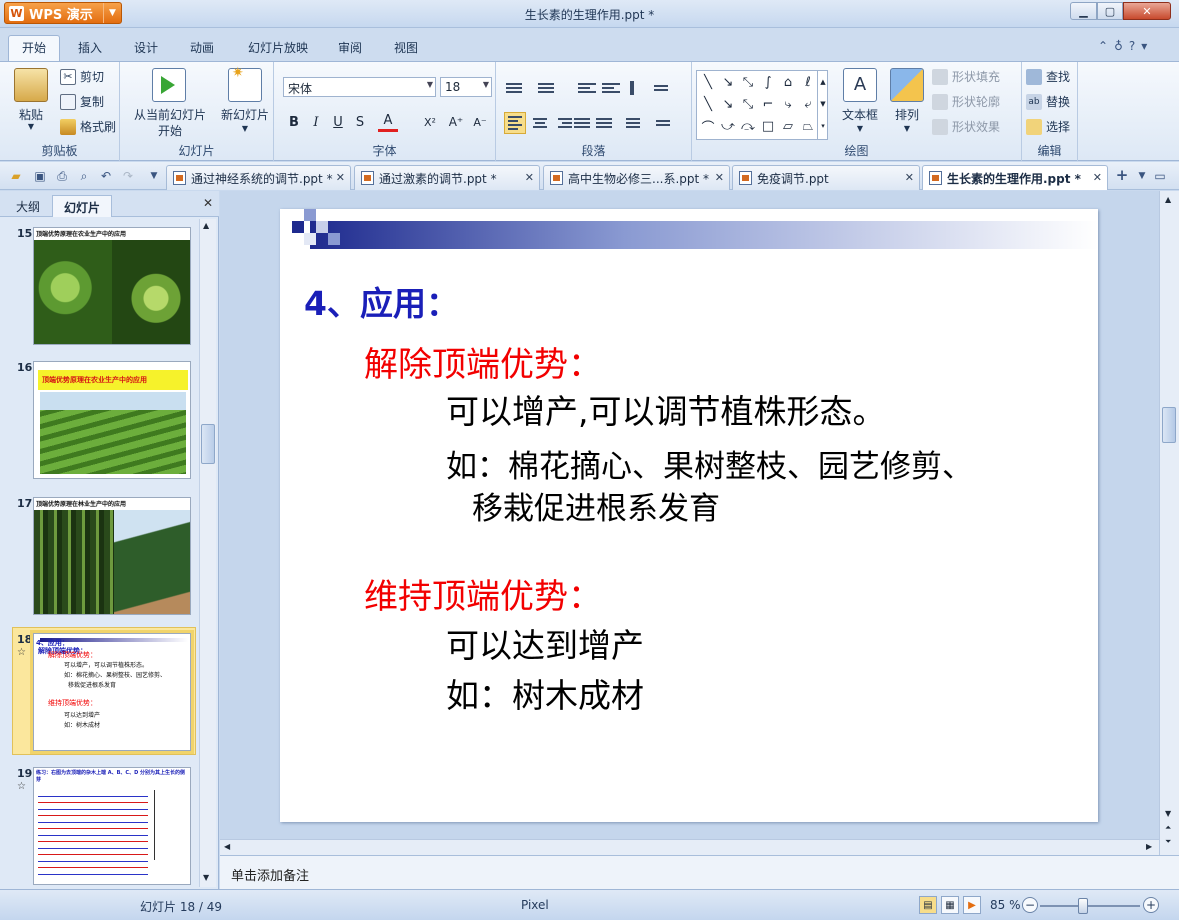 Image resolution: width=1179 pixels, height=920 pixels. Describe the element at coordinates (768, 82) in the screenshot. I see `curve-shape-icon: ∫` at that location.